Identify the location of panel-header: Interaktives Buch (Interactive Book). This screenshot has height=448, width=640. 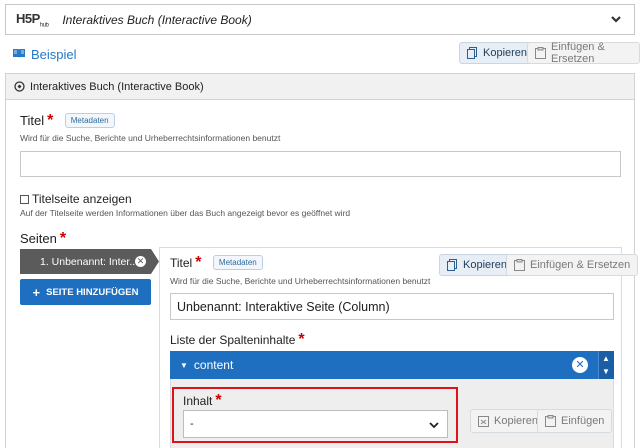
(320, 86).